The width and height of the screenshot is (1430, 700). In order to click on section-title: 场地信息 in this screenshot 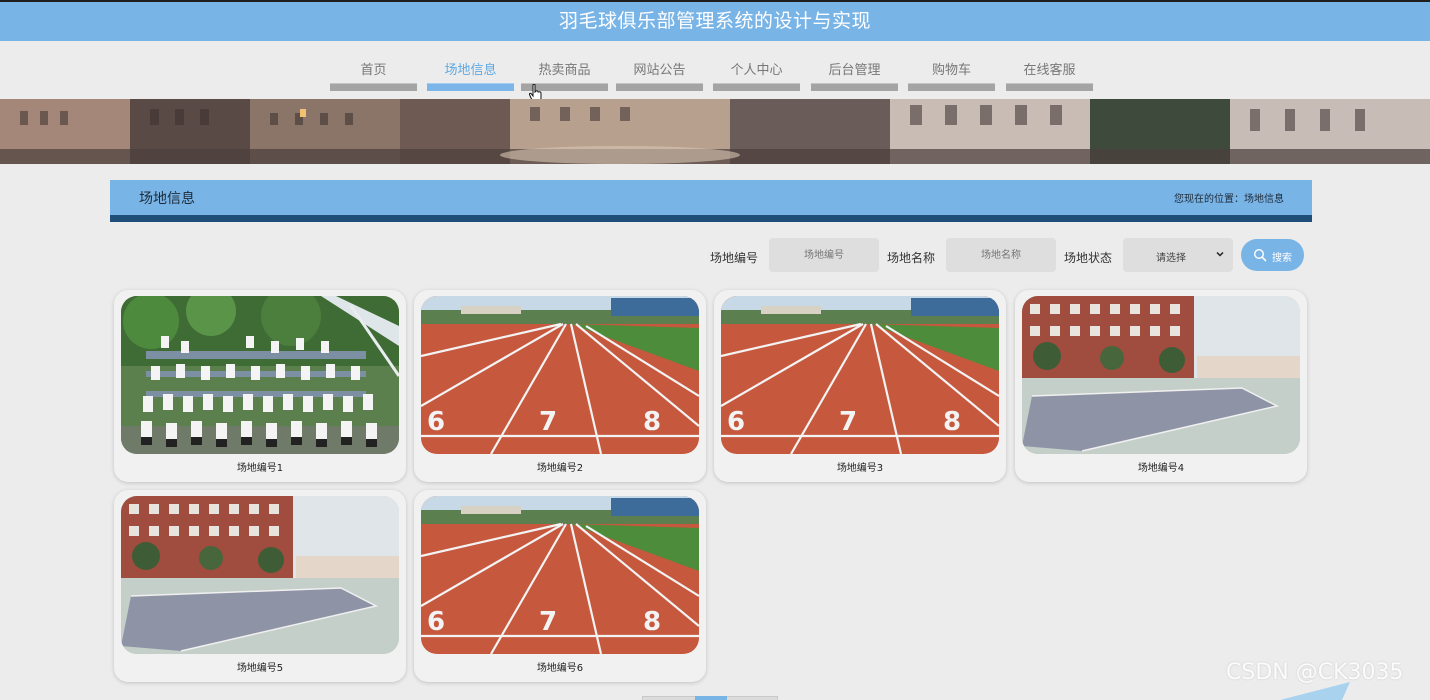, I will do `click(167, 199)`.